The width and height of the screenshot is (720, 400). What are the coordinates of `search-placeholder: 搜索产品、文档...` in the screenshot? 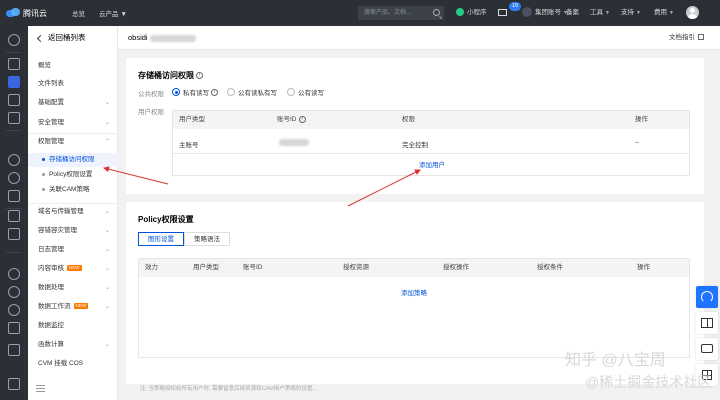 It's located at (388, 13).